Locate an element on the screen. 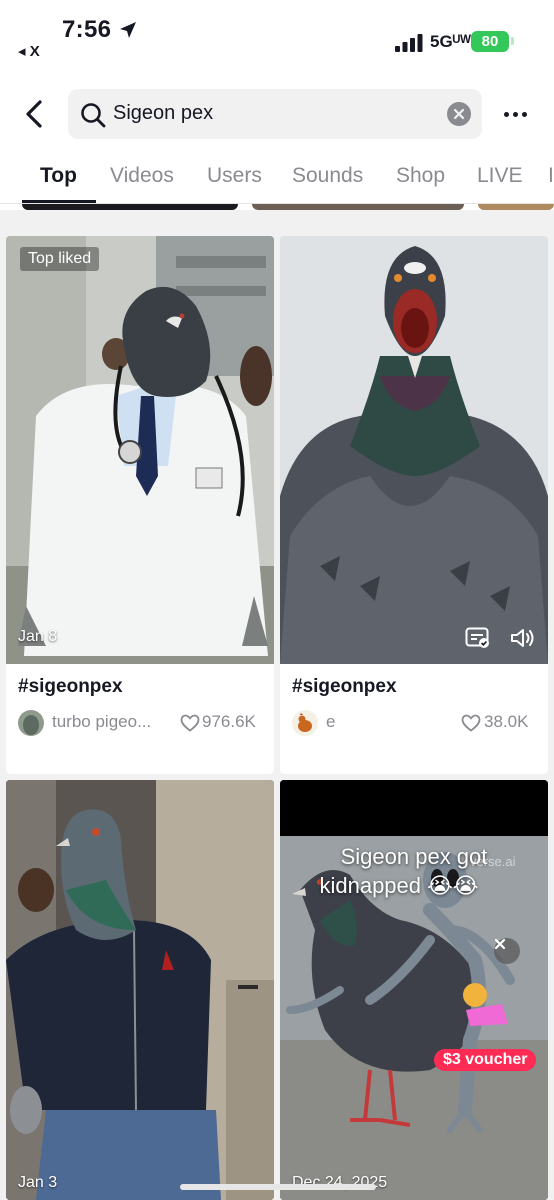  tab-sounds: Sounds is located at coordinates (327, 176).